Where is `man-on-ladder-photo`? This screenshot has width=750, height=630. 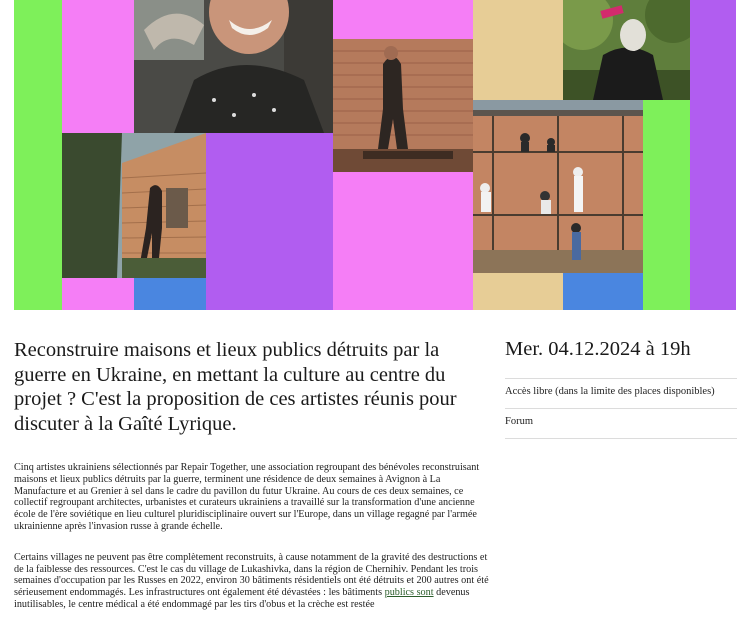 man-on-ladder-photo is located at coordinates (134, 205).